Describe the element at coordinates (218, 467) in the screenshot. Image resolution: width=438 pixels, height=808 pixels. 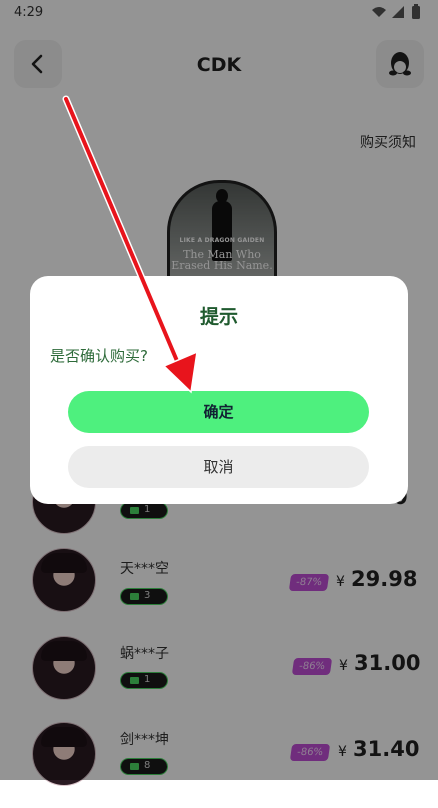
I see `cancel-button: 取消` at that location.